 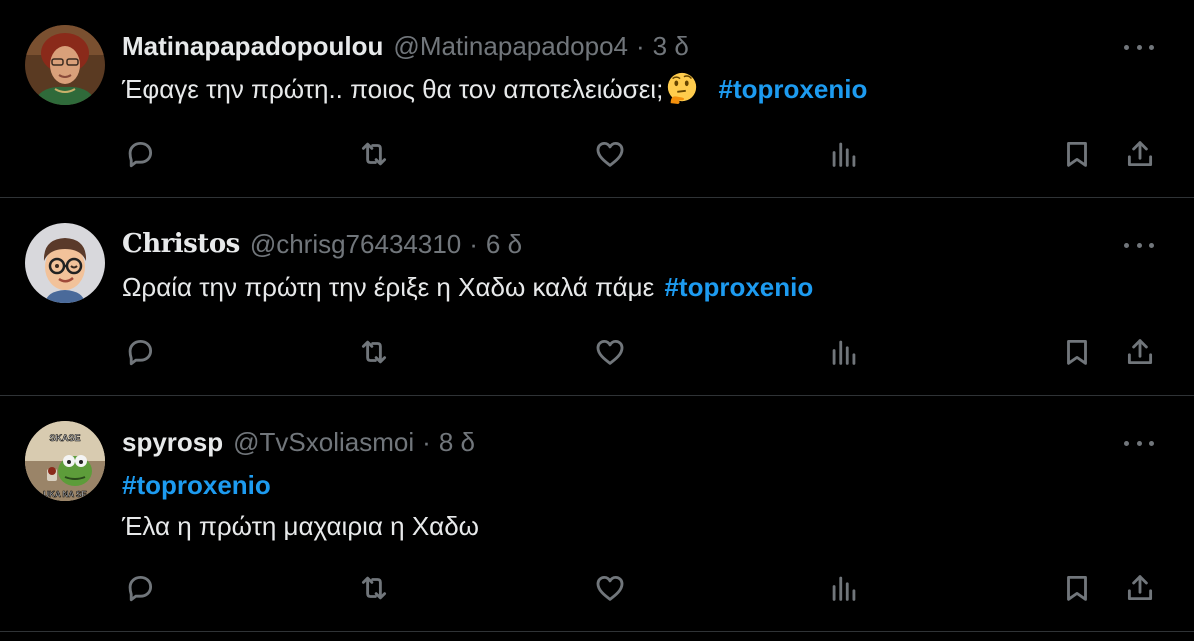 I want to click on user-handle: @TvSxoliasmoi, so click(x=323, y=442).